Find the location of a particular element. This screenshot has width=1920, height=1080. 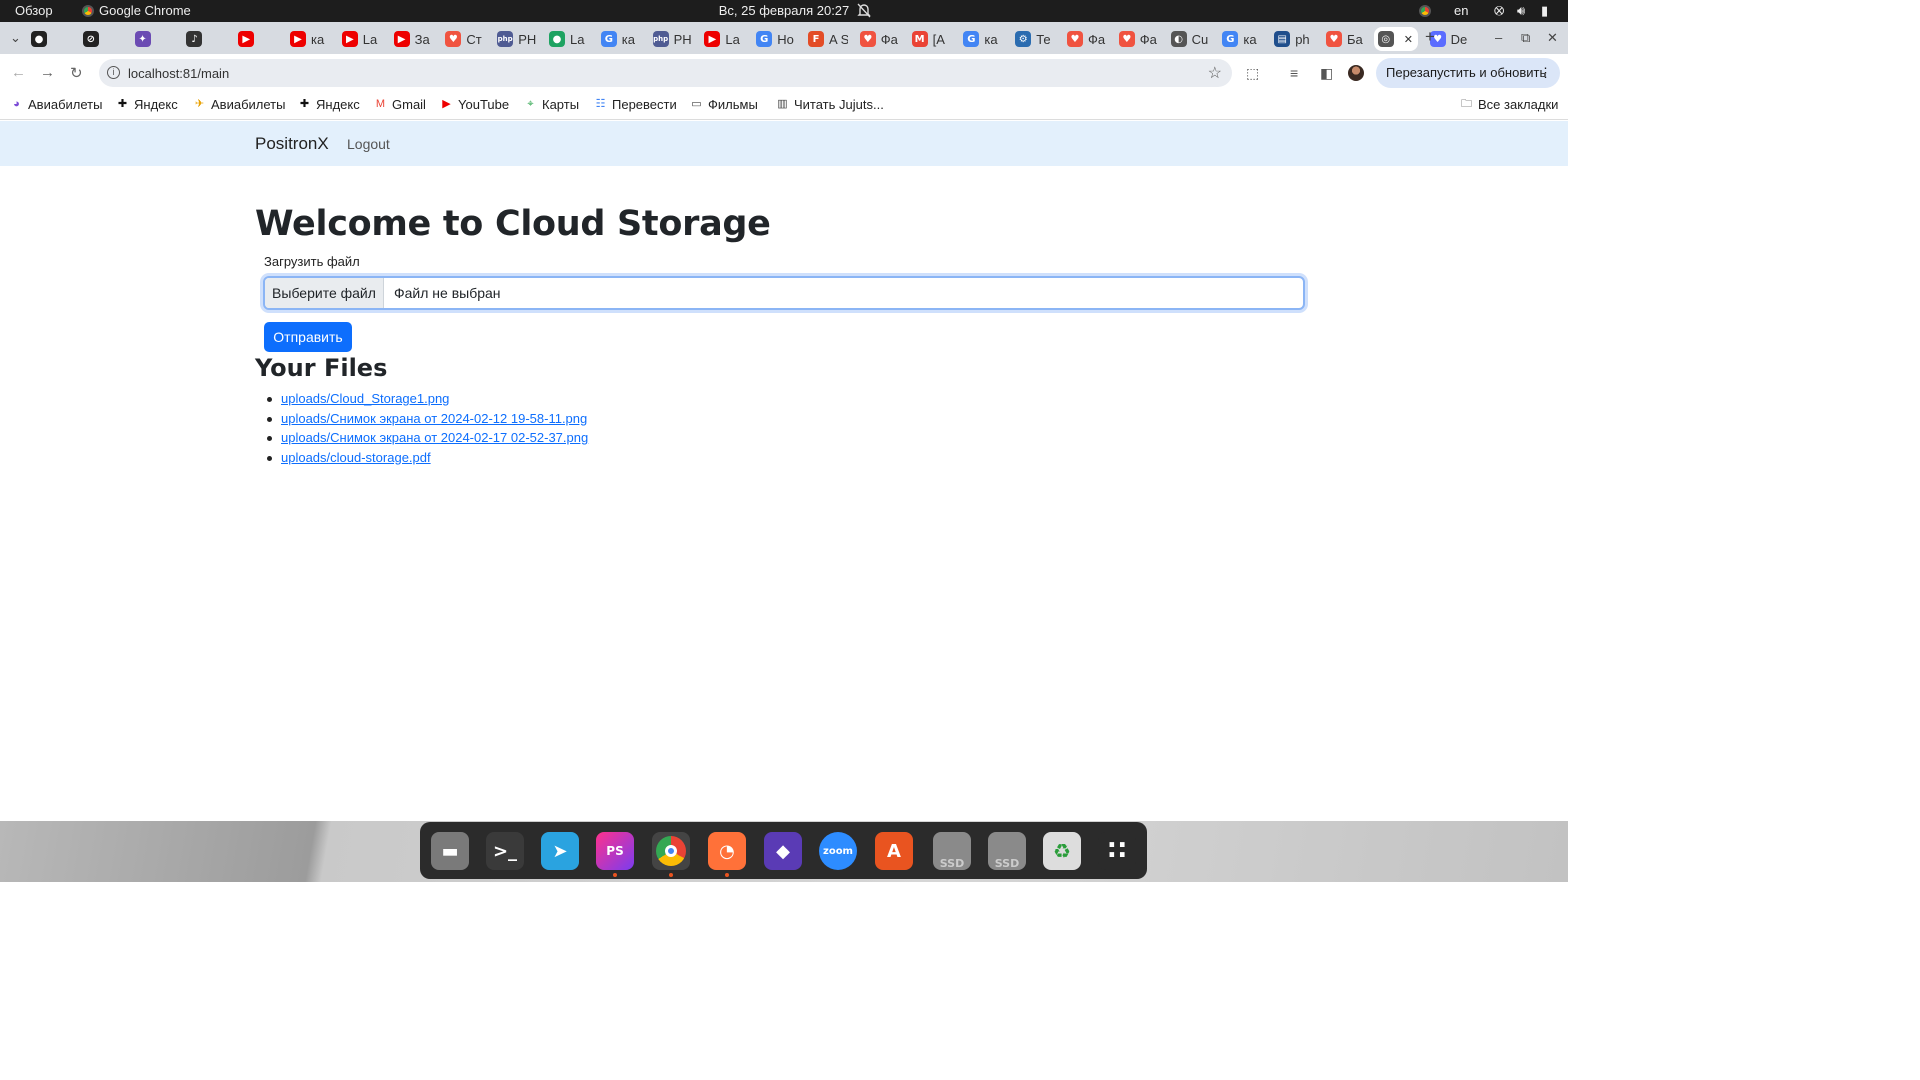

extensions-icon: ⬚ is located at coordinates (1252, 73).